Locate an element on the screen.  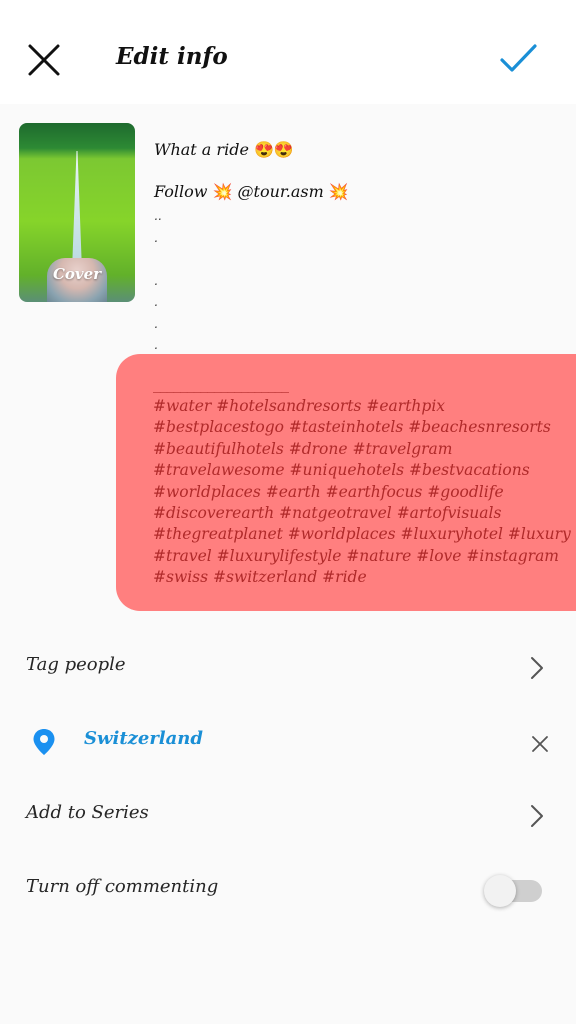
checkmark-icon is located at coordinates (518, 59).